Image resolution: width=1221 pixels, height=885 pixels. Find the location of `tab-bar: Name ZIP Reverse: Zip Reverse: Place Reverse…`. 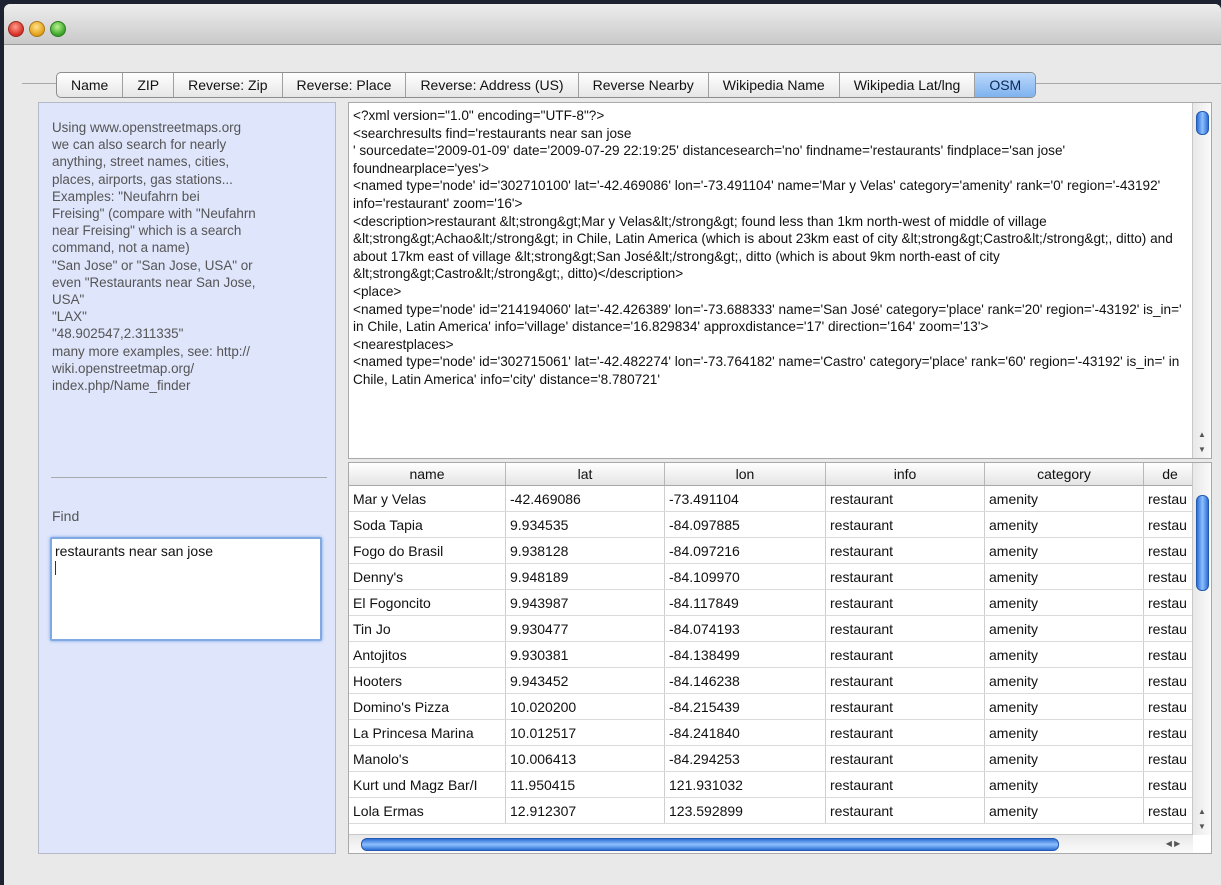

tab-bar: Name ZIP Reverse: Zip Reverse: Place Reverse… is located at coordinates (546, 85).